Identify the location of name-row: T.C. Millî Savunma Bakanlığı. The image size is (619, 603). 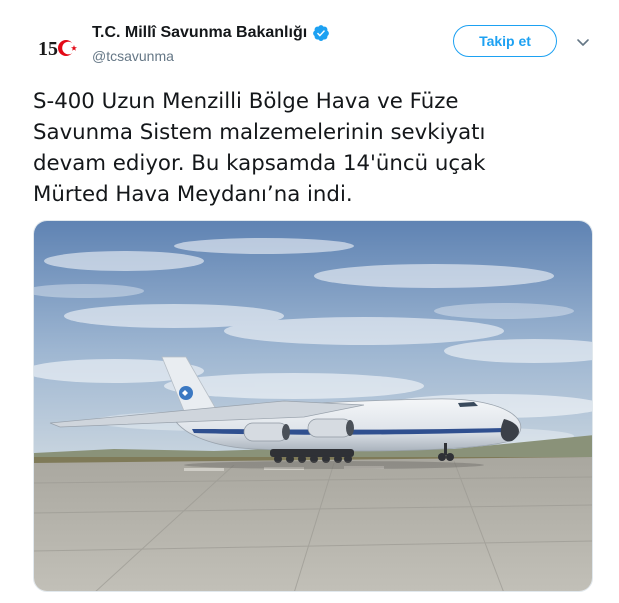
(211, 33).